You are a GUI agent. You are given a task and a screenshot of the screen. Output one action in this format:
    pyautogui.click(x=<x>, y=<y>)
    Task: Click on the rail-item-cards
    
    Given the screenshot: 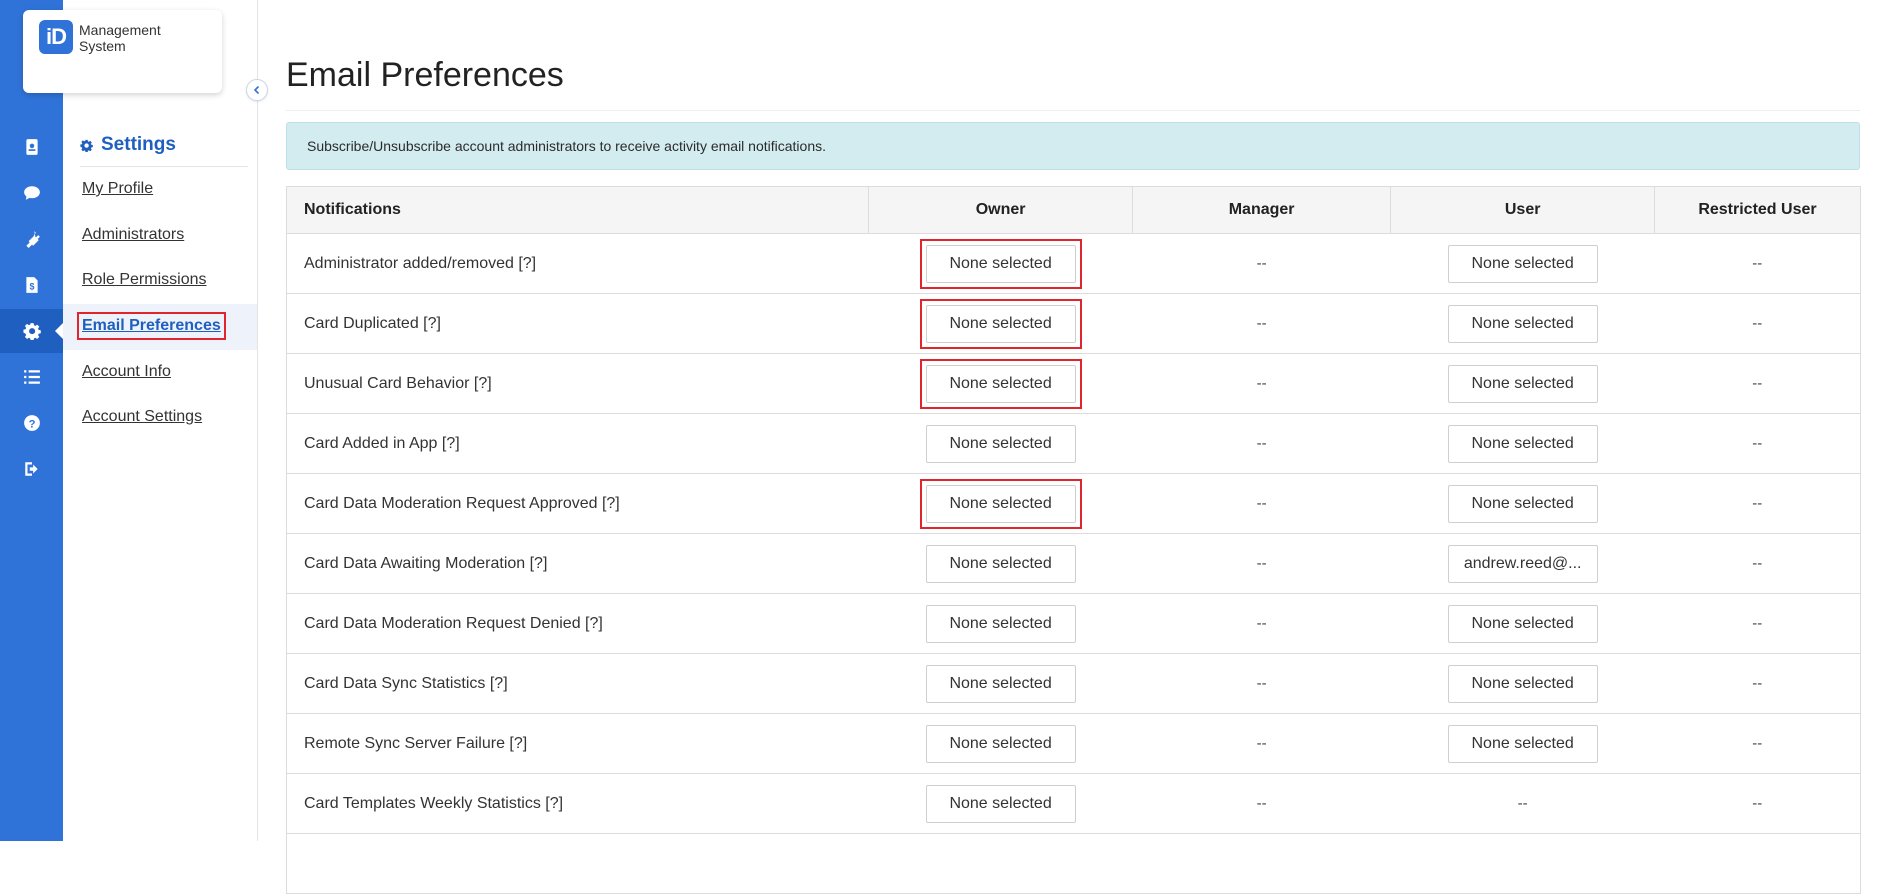 What is the action you would take?
    pyautogui.click(x=31, y=147)
    